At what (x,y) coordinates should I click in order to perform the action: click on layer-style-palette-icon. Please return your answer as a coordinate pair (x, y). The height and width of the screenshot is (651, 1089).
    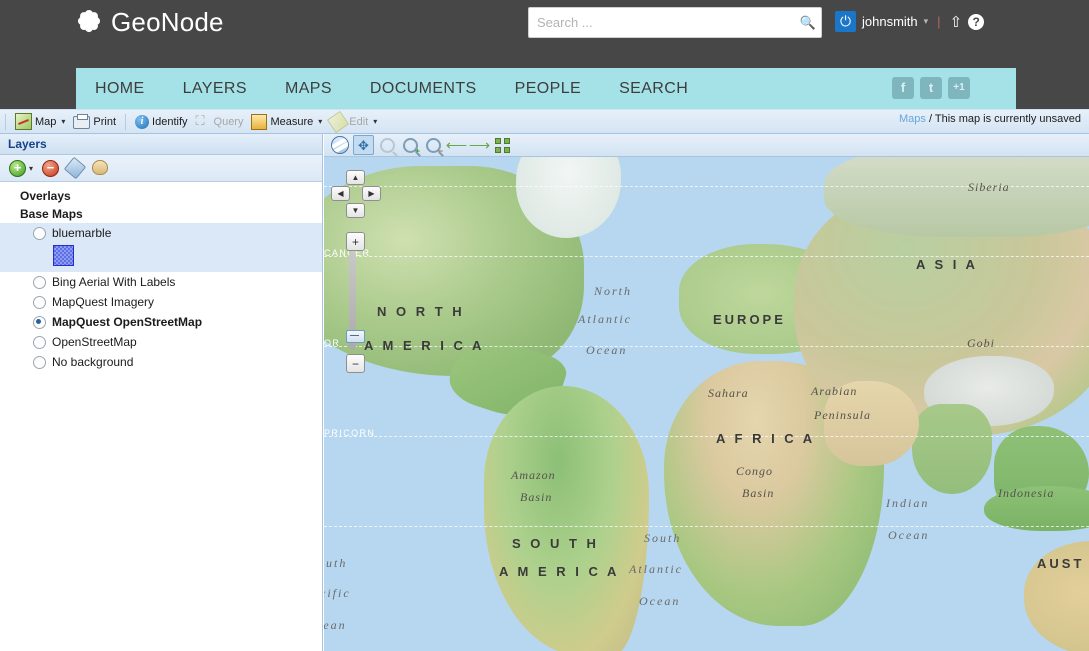
    Looking at the image, I should click on (100, 168).